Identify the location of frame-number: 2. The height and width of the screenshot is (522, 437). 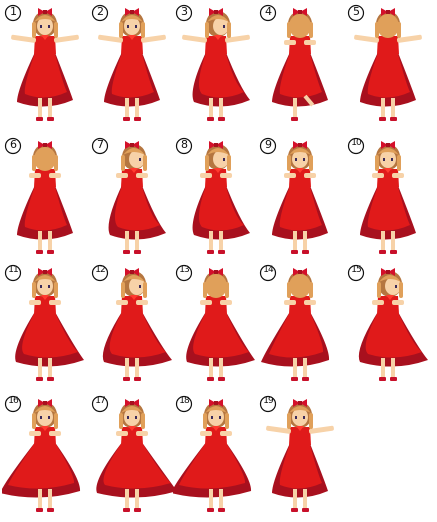
(100, 11).